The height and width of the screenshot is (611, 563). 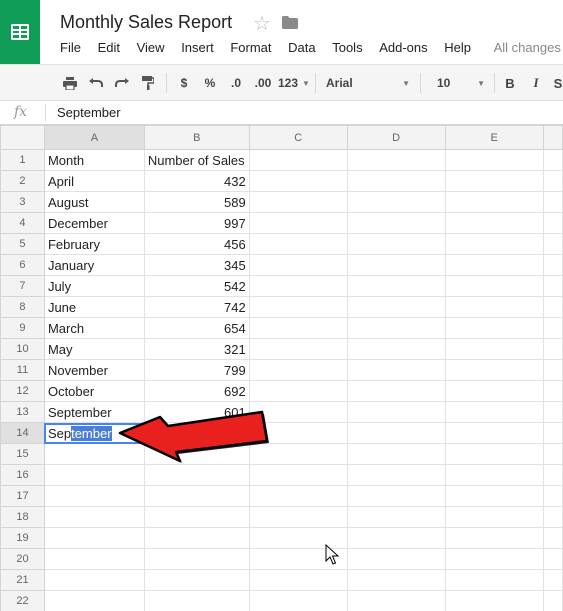 What do you see at coordinates (347, 47) in the screenshot?
I see `menu-tools: Tools` at bounding box center [347, 47].